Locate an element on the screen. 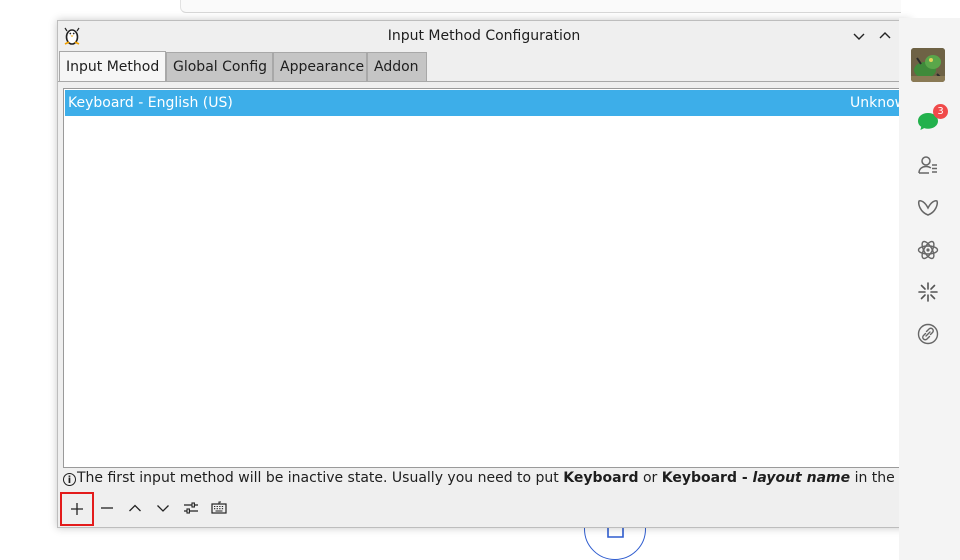 The image size is (960, 560). contacts-icon is located at coordinates (927, 165).